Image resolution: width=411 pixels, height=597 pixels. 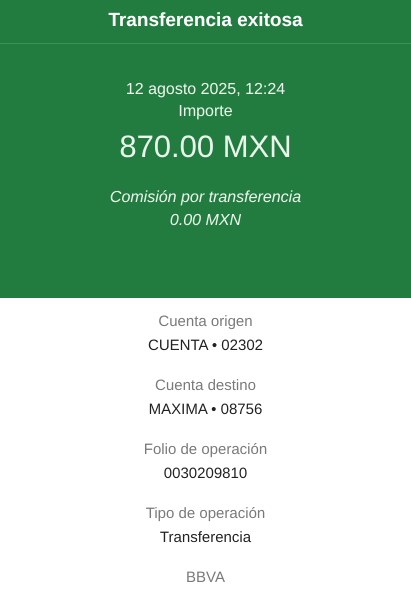 What do you see at coordinates (206, 538) in the screenshot?
I see `detail-value: Transferencia` at bounding box center [206, 538].